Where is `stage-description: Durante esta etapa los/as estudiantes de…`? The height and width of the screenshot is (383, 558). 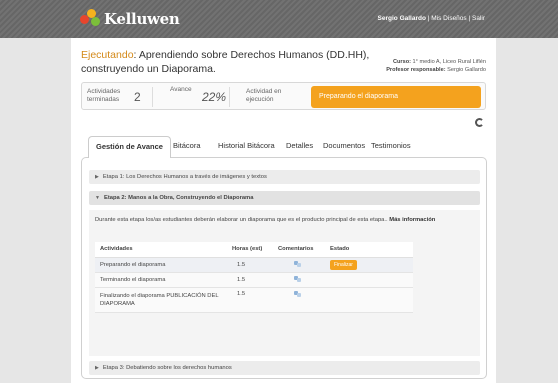
stage-description: Durante esta etapa los/as estudiantes de… is located at coordinates (285, 220).